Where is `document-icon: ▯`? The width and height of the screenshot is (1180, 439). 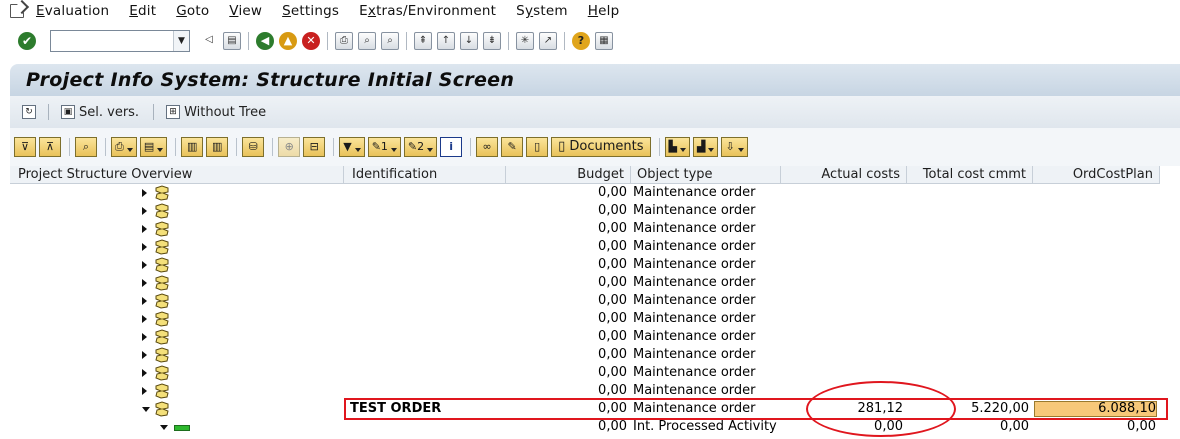
document-icon: ▯ is located at coordinates (537, 147).